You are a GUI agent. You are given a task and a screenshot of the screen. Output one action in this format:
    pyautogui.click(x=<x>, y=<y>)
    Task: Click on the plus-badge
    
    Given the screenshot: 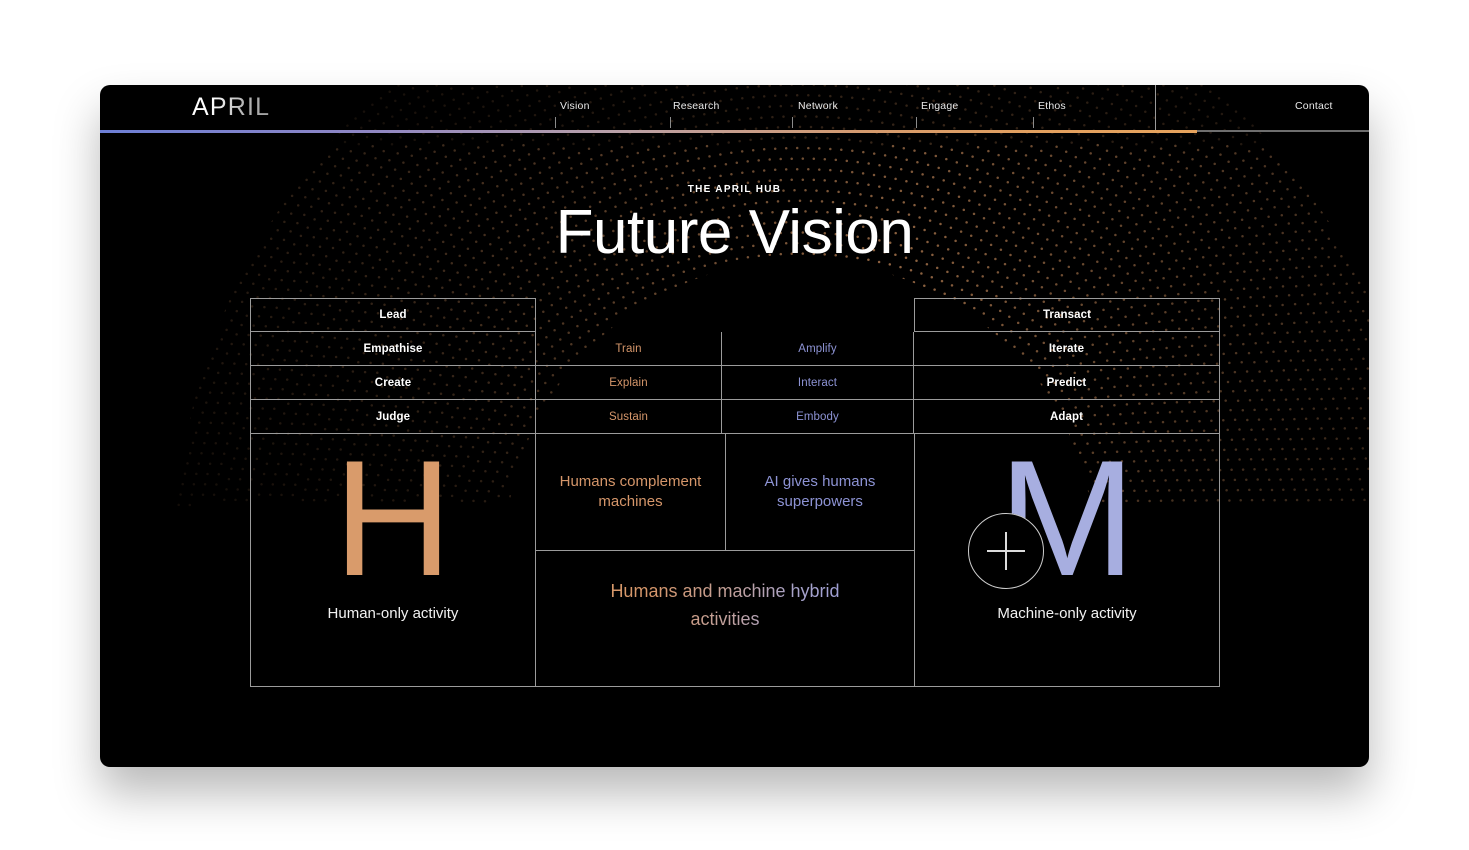 What is the action you would take?
    pyautogui.click(x=1006, y=551)
    